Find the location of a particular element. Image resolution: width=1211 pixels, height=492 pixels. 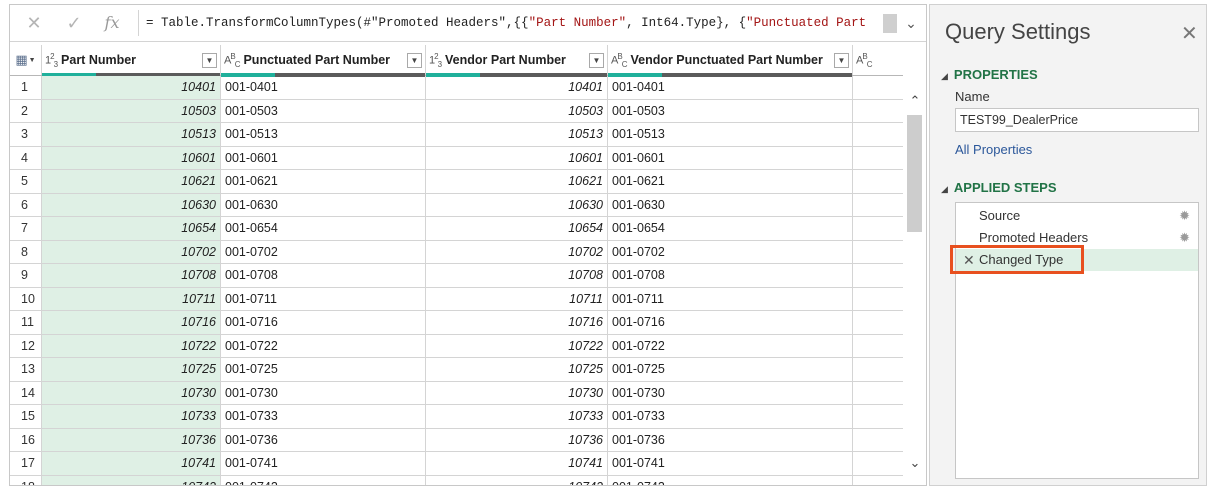

vendor-punctuated-part-number-cell: 001-0733 is located at coordinates (730, 417).